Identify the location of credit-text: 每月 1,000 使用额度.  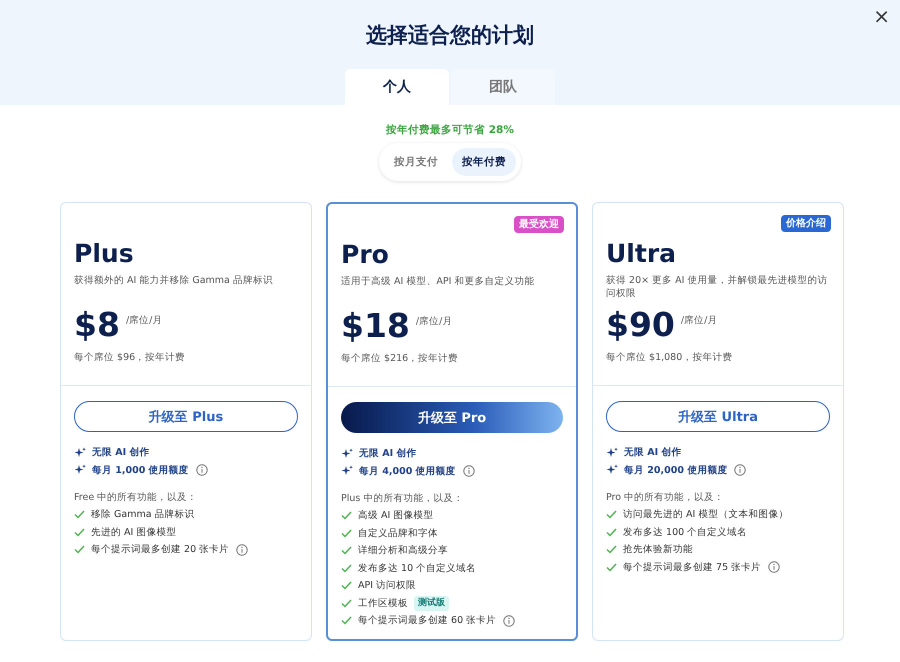
(140, 471).